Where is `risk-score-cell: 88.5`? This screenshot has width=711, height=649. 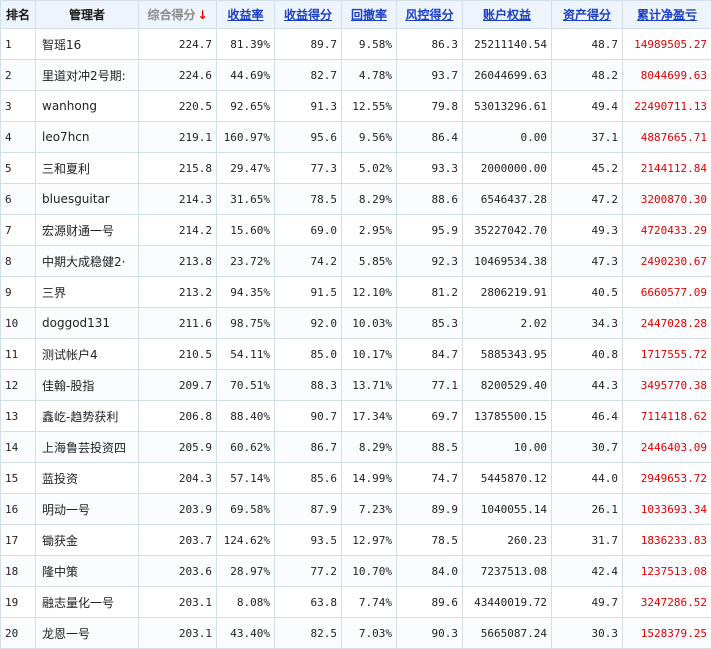 risk-score-cell: 88.5 is located at coordinates (430, 447).